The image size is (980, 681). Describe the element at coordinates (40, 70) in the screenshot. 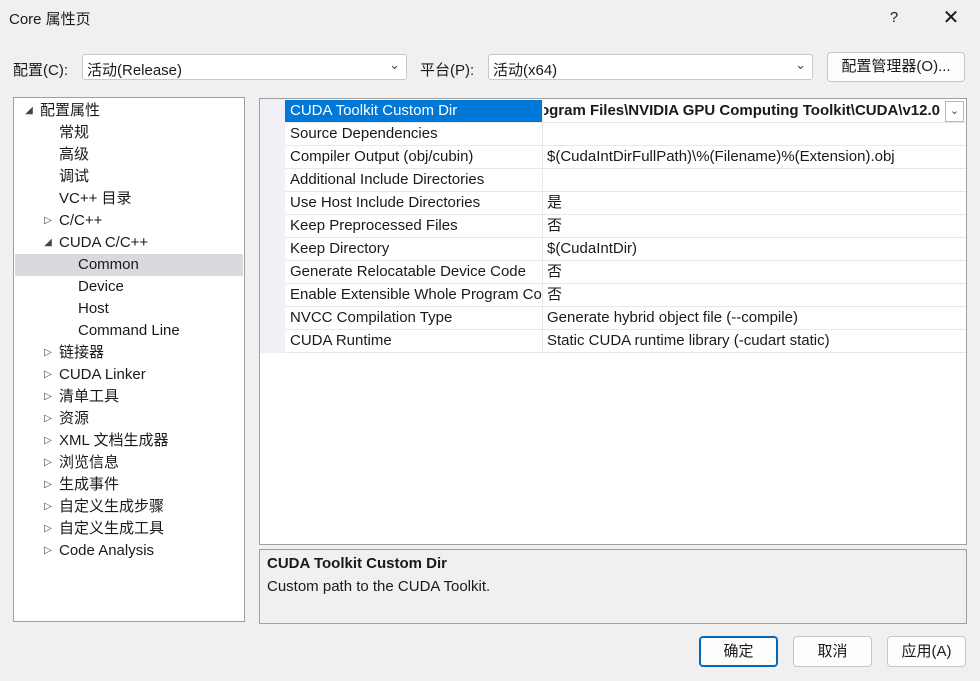

I see `config-label: 配置(C):` at that location.